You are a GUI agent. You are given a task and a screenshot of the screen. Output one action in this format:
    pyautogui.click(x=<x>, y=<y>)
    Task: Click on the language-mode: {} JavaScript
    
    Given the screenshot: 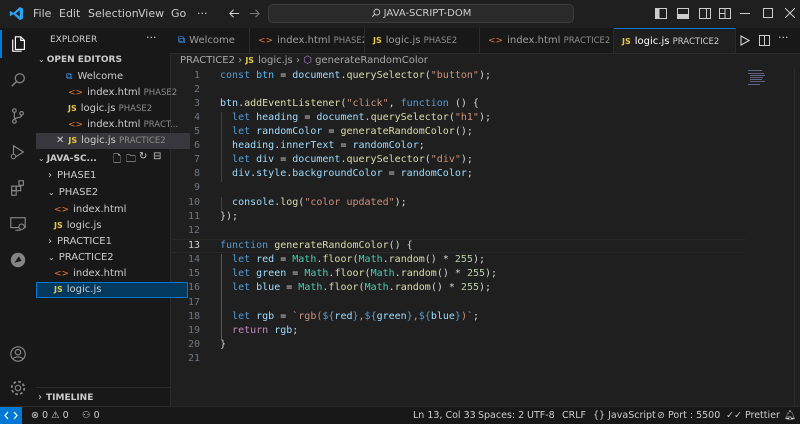 What is the action you would take?
    pyautogui.click(x=624, y=415)
    